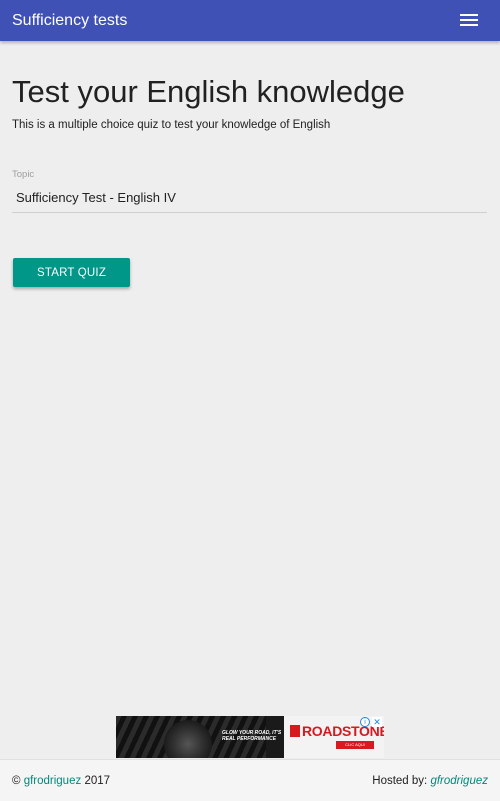 Image resolution: width=500 pixels, height=801 pixels. I want to click on footer-copyright: © gfrodriguez 2017, so click(61, 781).